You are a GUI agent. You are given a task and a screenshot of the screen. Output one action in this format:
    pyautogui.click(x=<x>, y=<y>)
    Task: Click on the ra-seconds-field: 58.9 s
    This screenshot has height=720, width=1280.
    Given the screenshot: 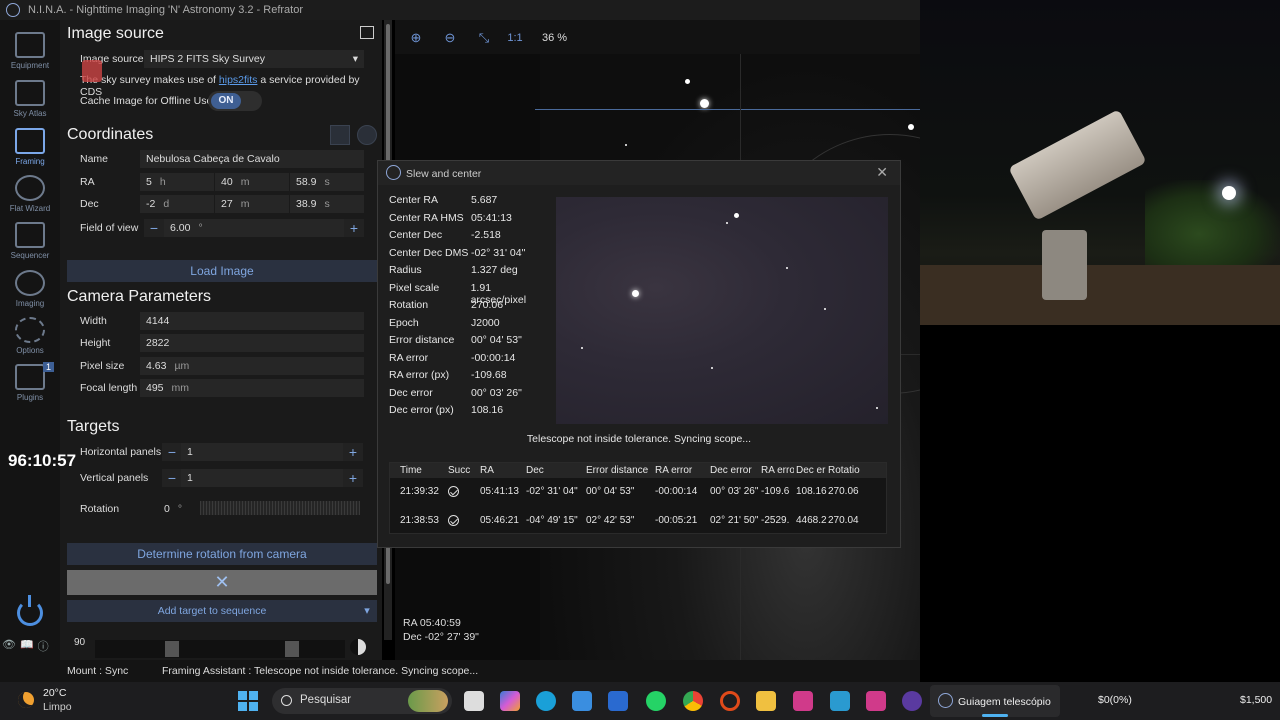 What is the action you would take?
    pyautogui.click(x=327, y=182)
    